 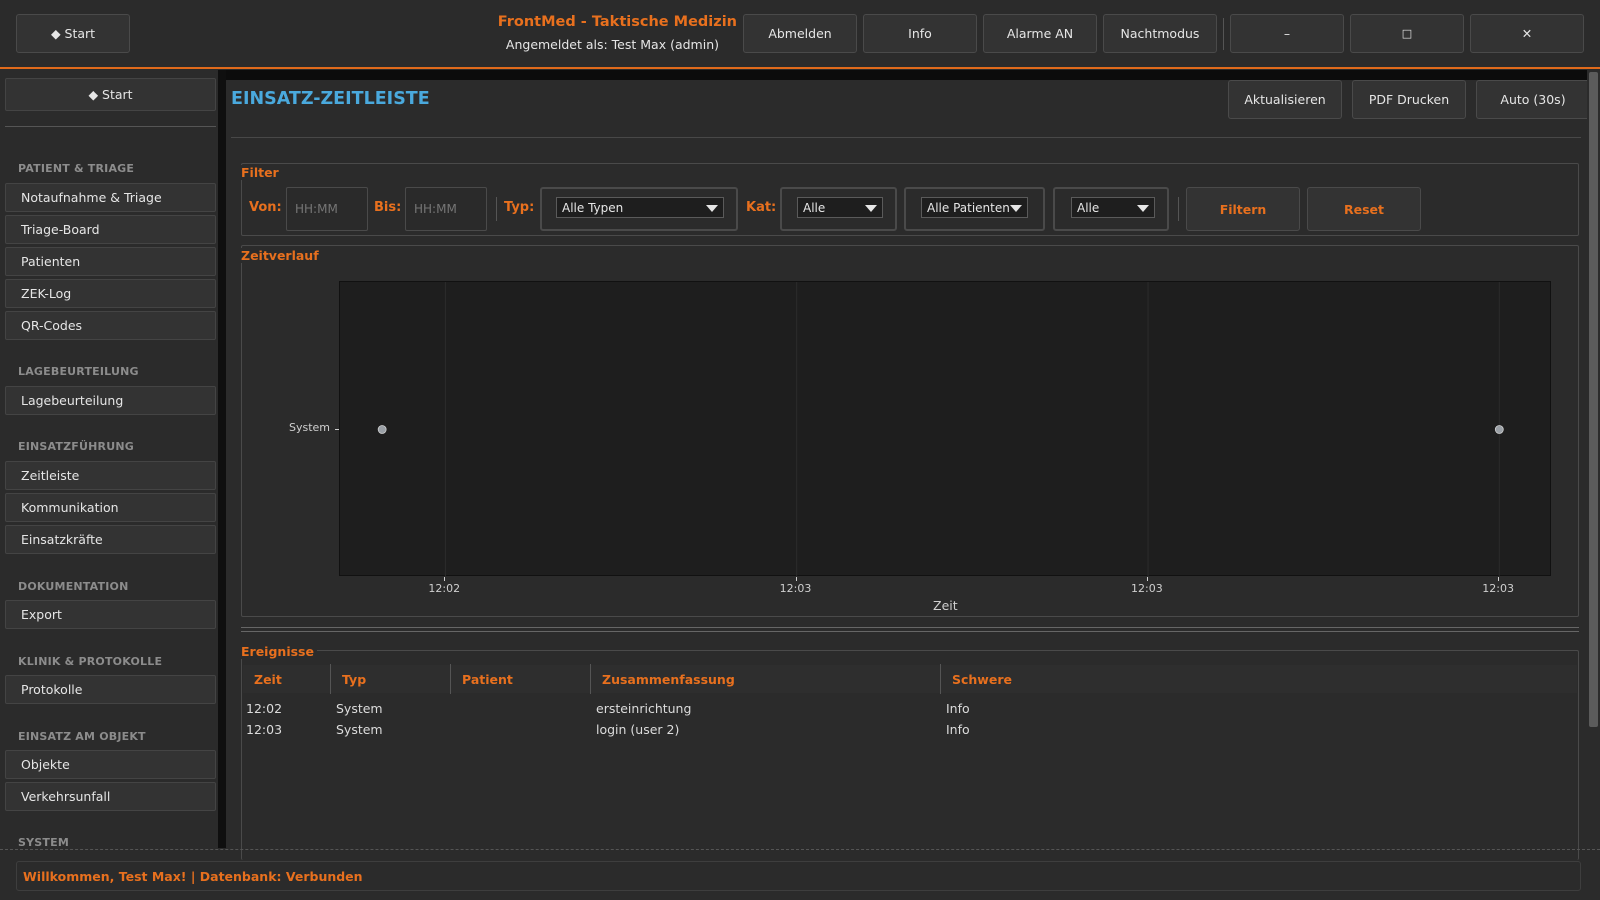 I want to click on y-tick-label-system: System, so click(x=310, y=427).